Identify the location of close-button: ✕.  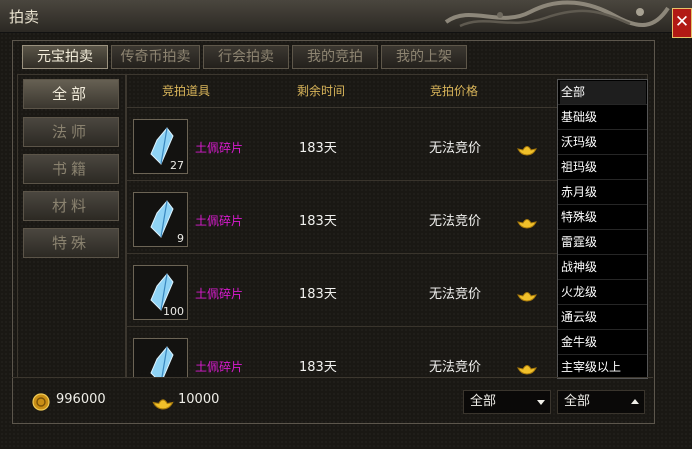
(682, 23).